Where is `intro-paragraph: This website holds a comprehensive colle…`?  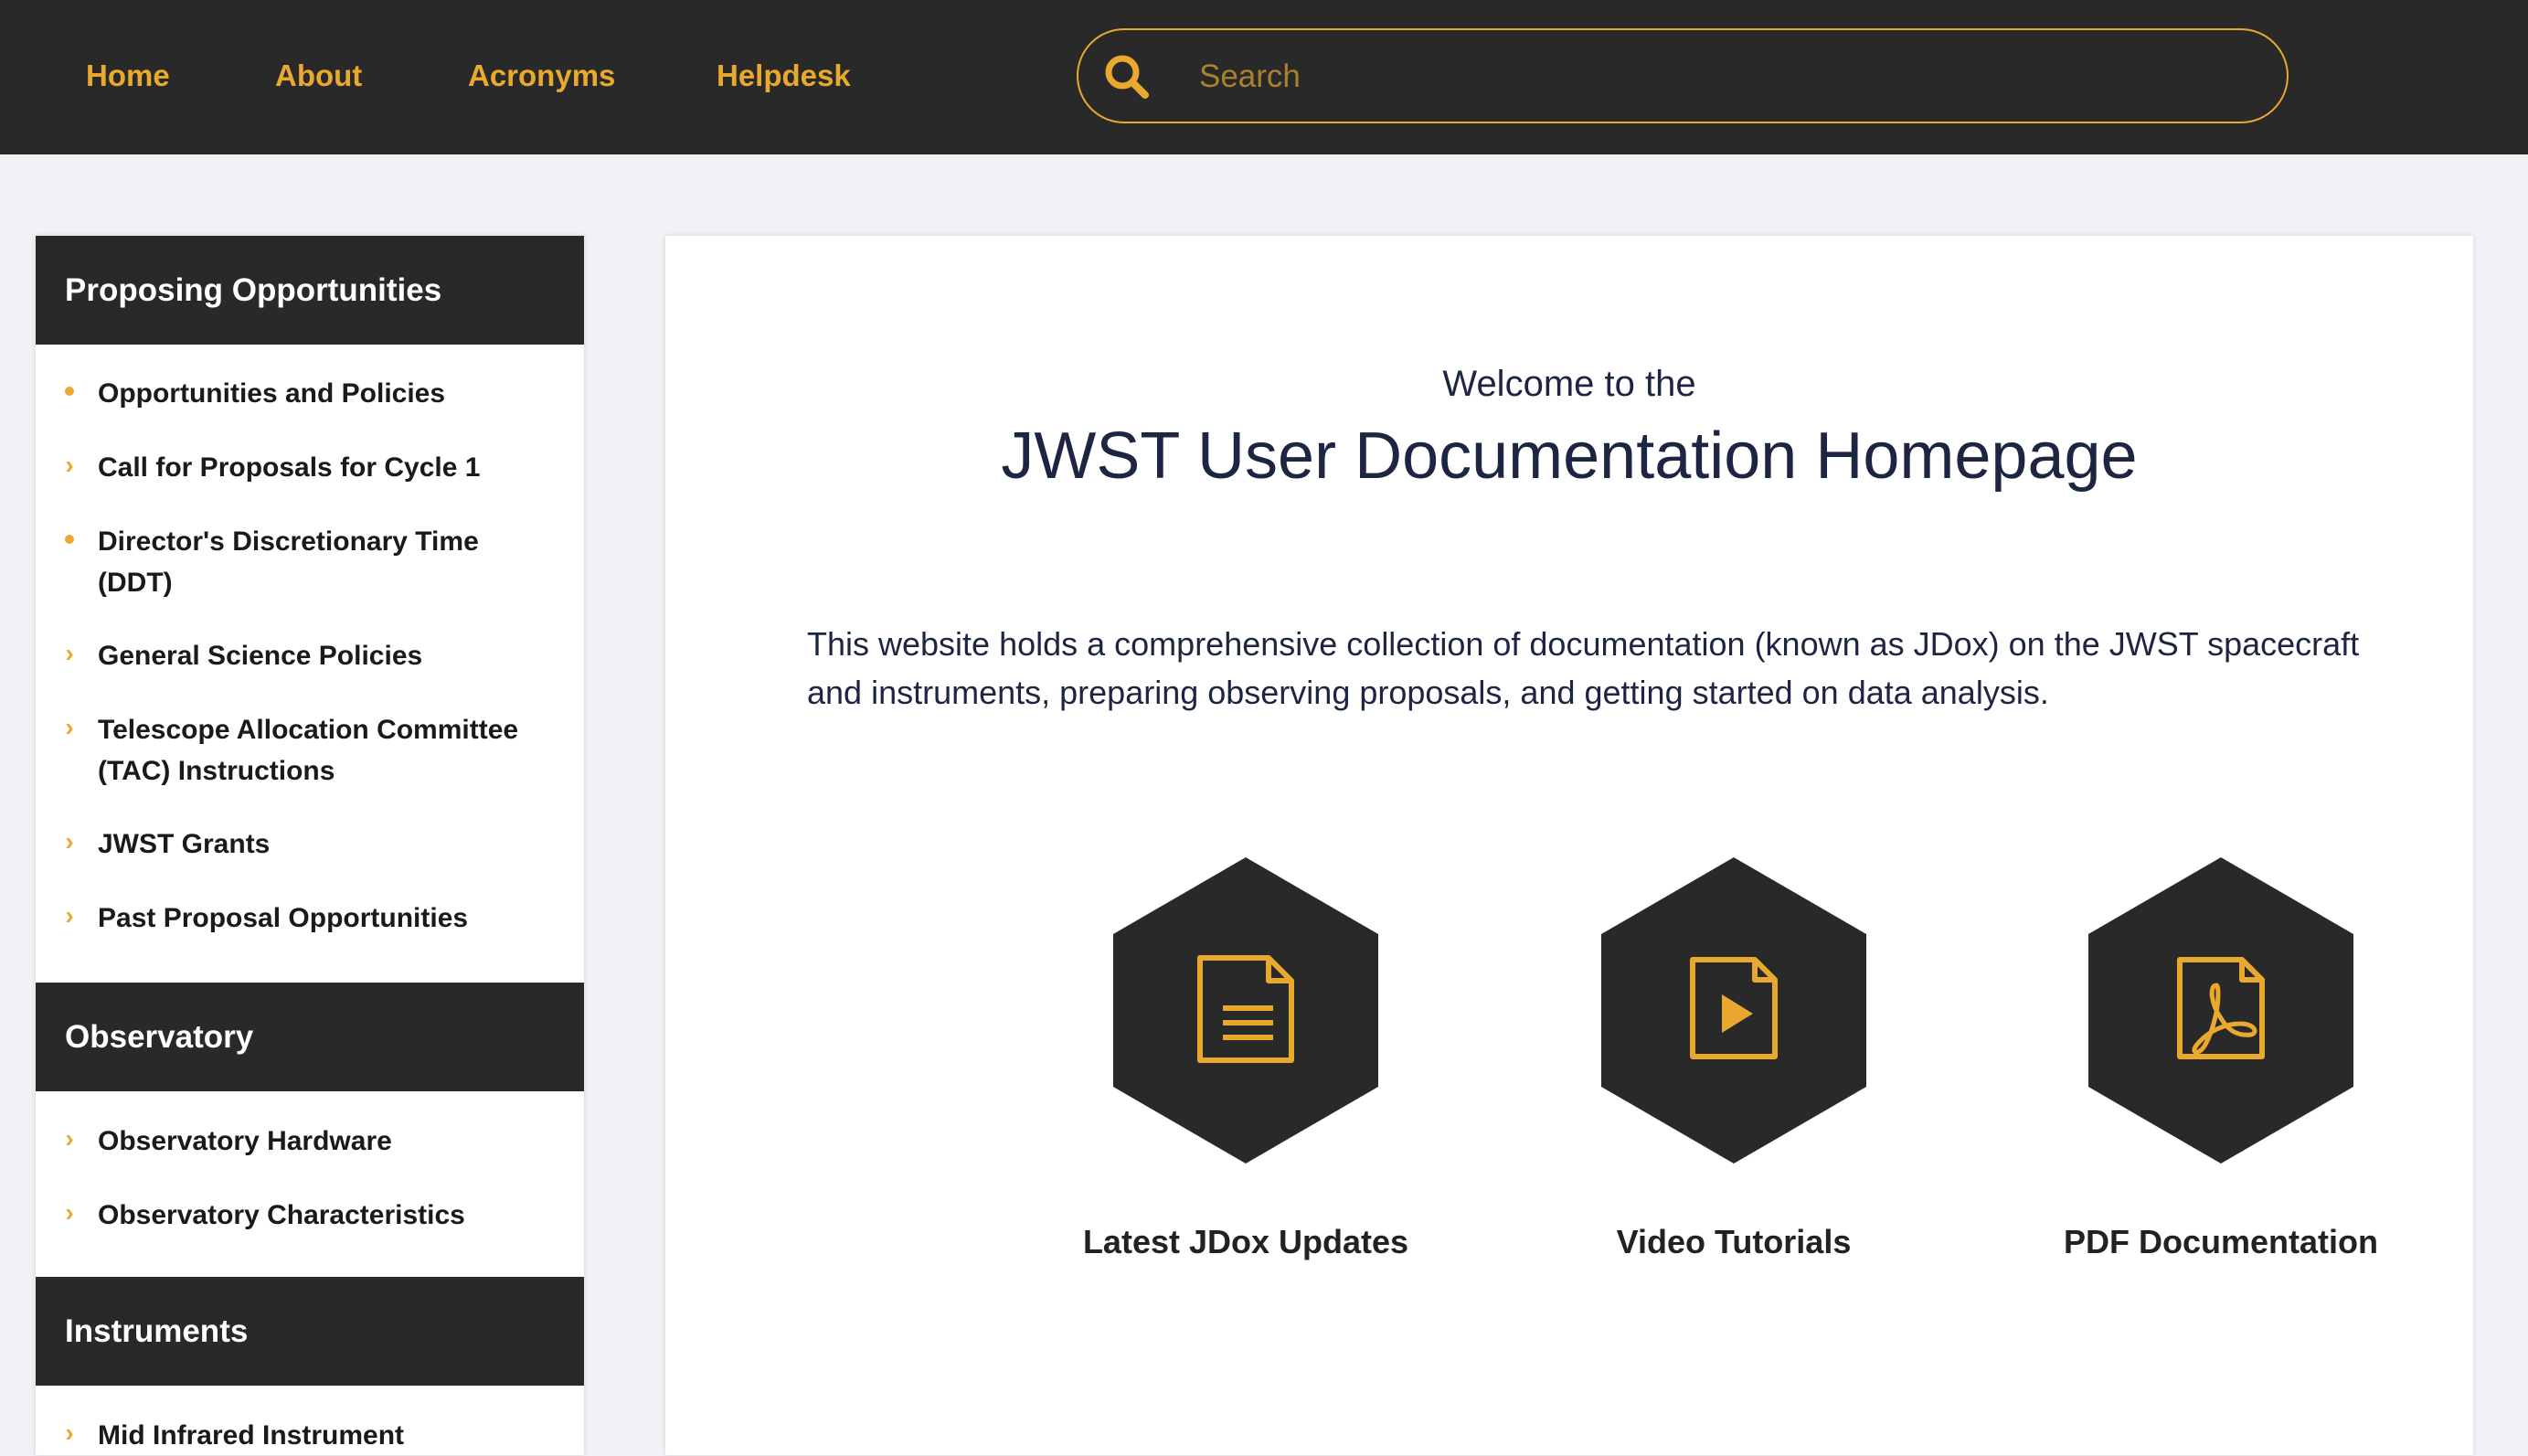 intro-paragraph: This website holds a comprehensive colle… is located at coordinates (1583, 668).